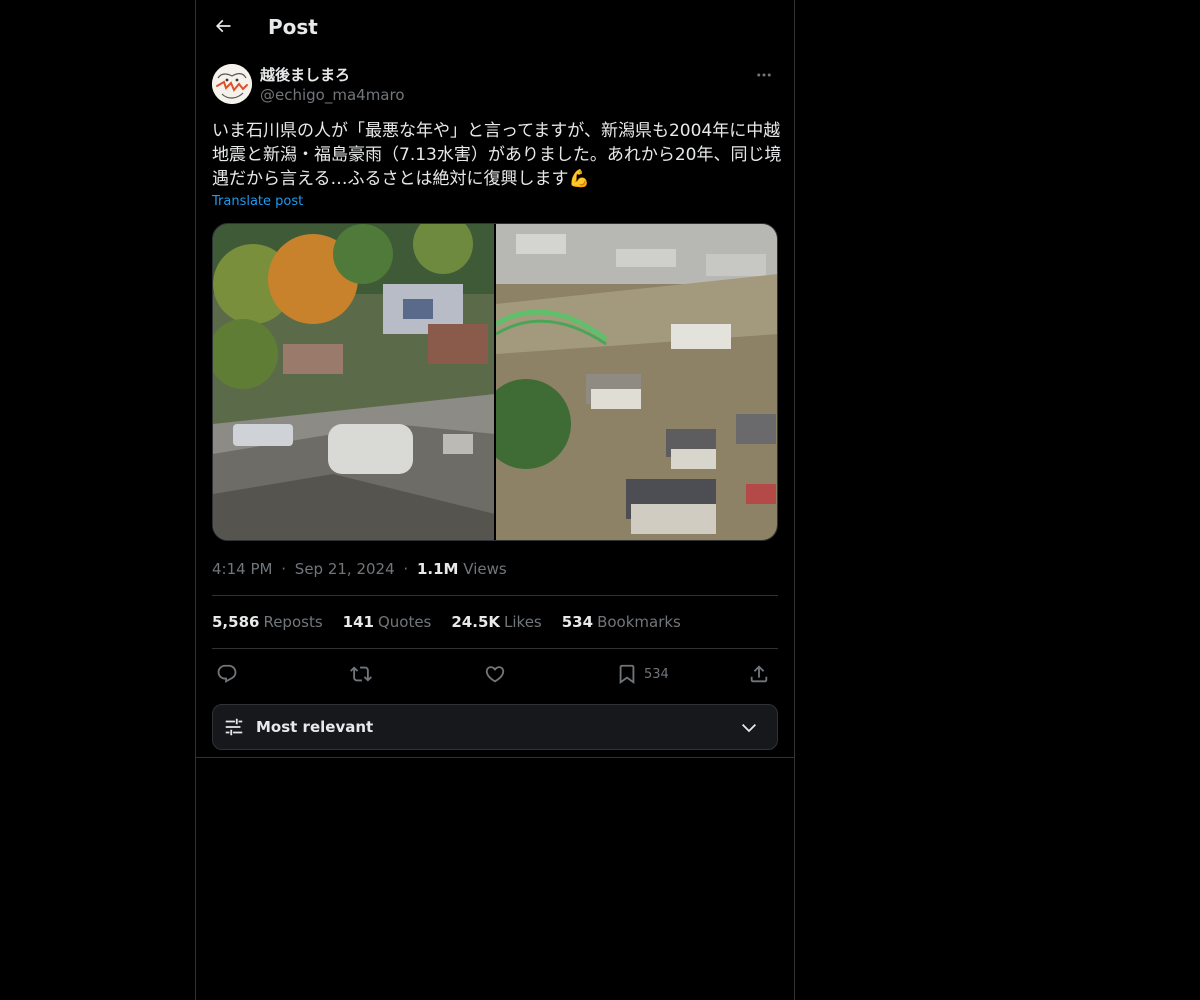  I want to click on sliders-icon, so click(234, 727).